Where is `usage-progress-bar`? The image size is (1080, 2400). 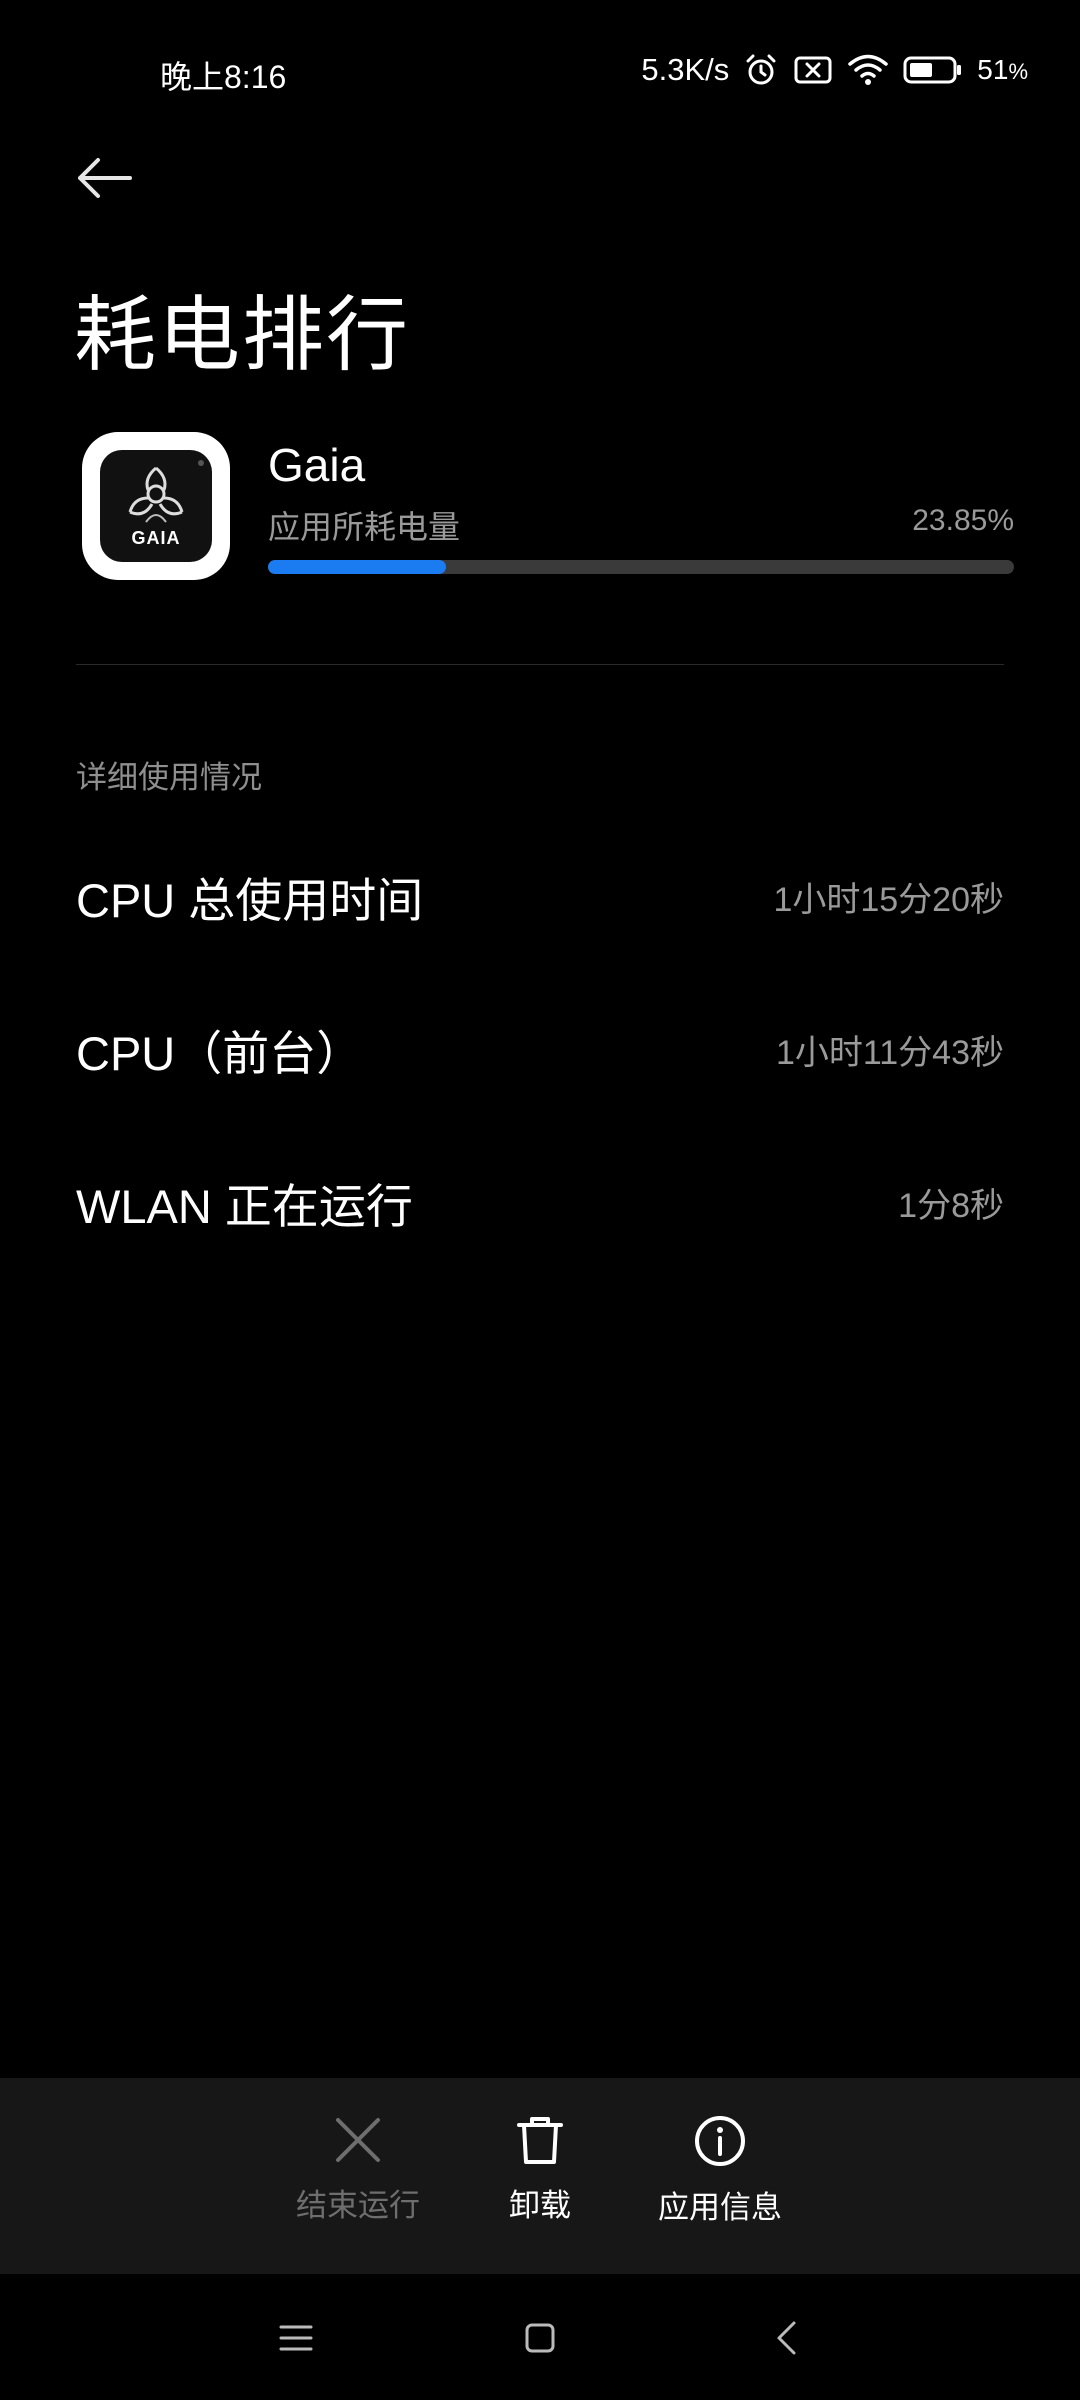
usage-progress-bar is located at coordinates (641, 567).